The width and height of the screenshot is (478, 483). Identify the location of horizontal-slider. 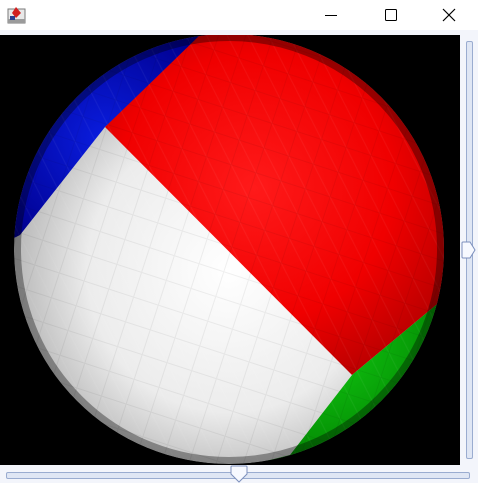
(239, 474).